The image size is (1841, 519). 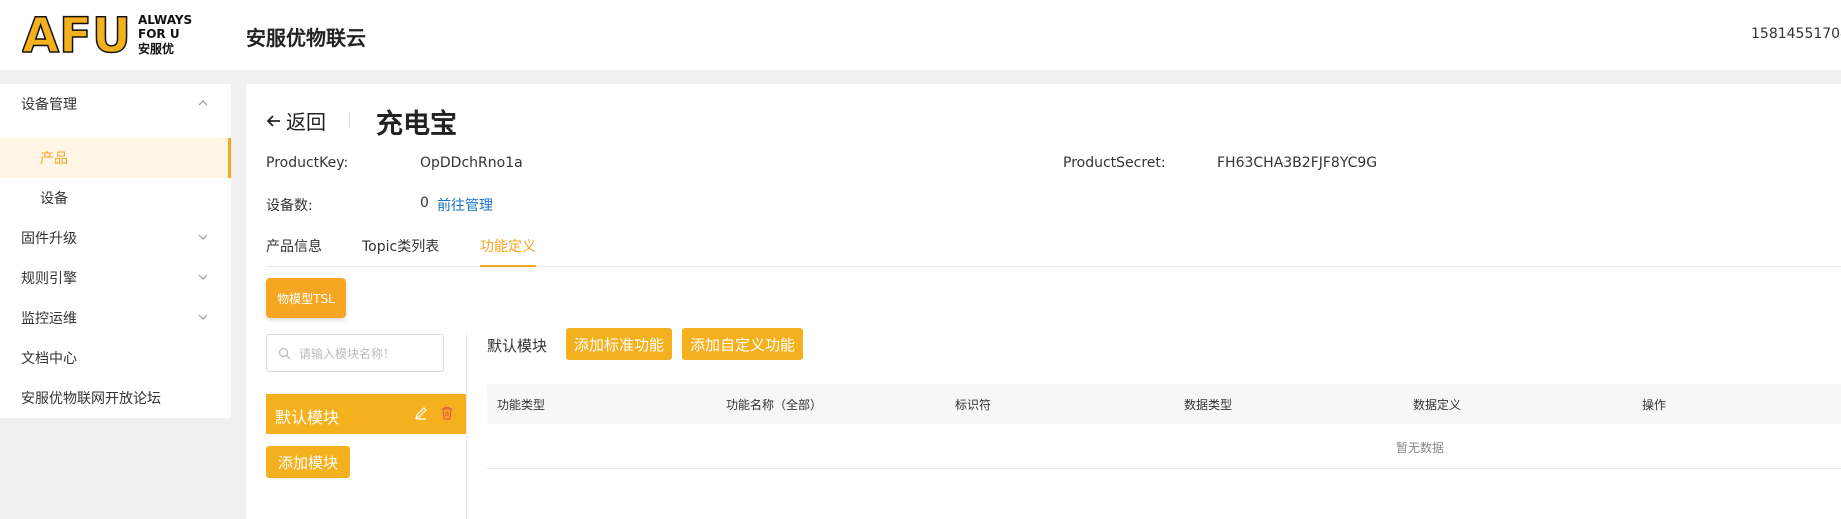 I want to click on add-standard-function-button: 添加标准功能, so click(x=619, y=344).